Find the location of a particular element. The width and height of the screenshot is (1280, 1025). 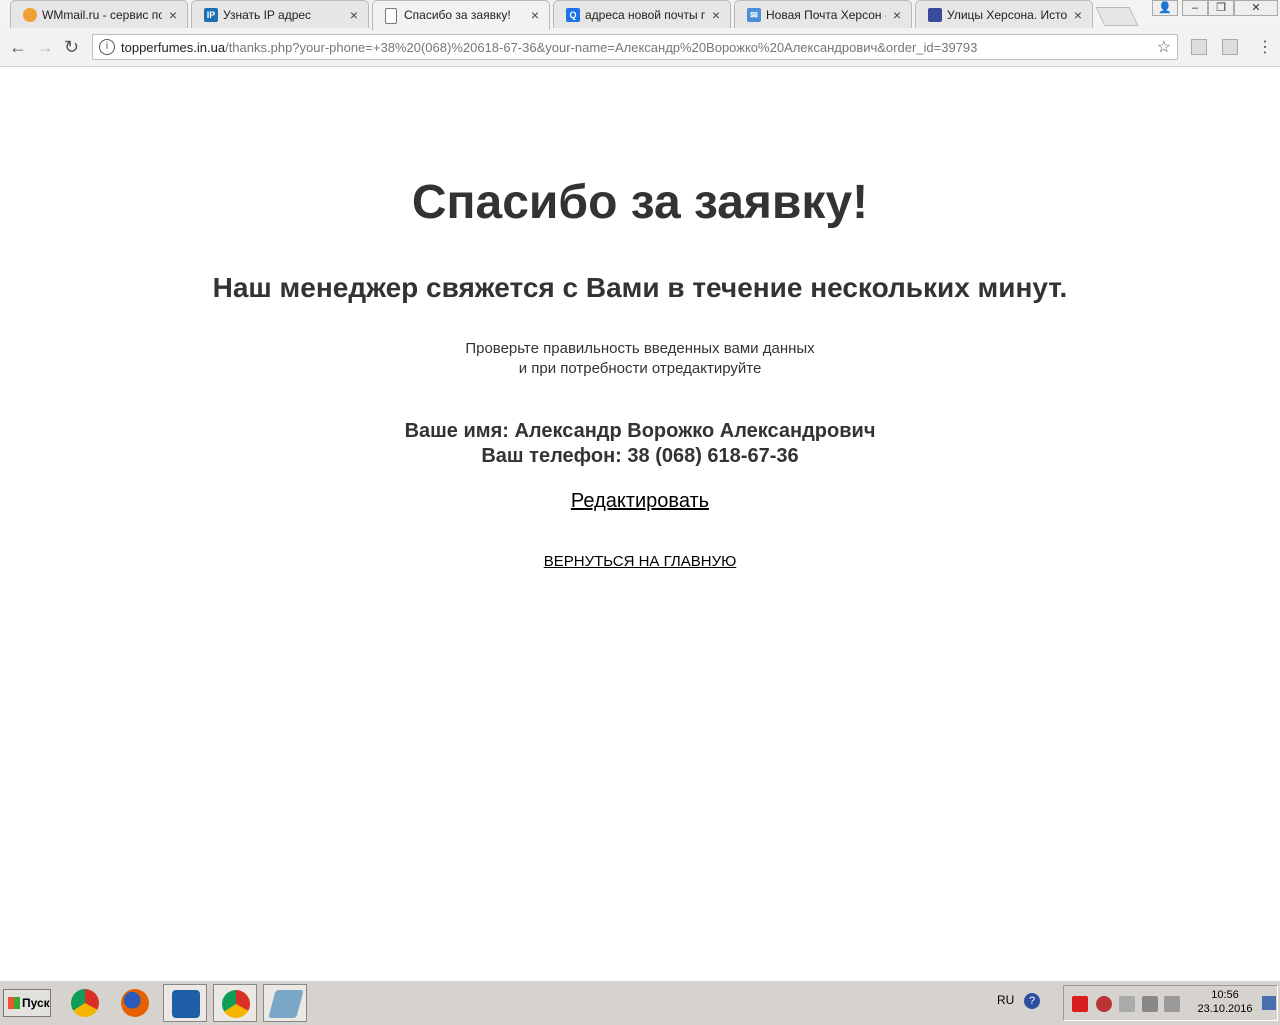

home-link: ВЕРНУТЬСЯ НА ГЛАВНУЮ is located at coordinates (640, 561).